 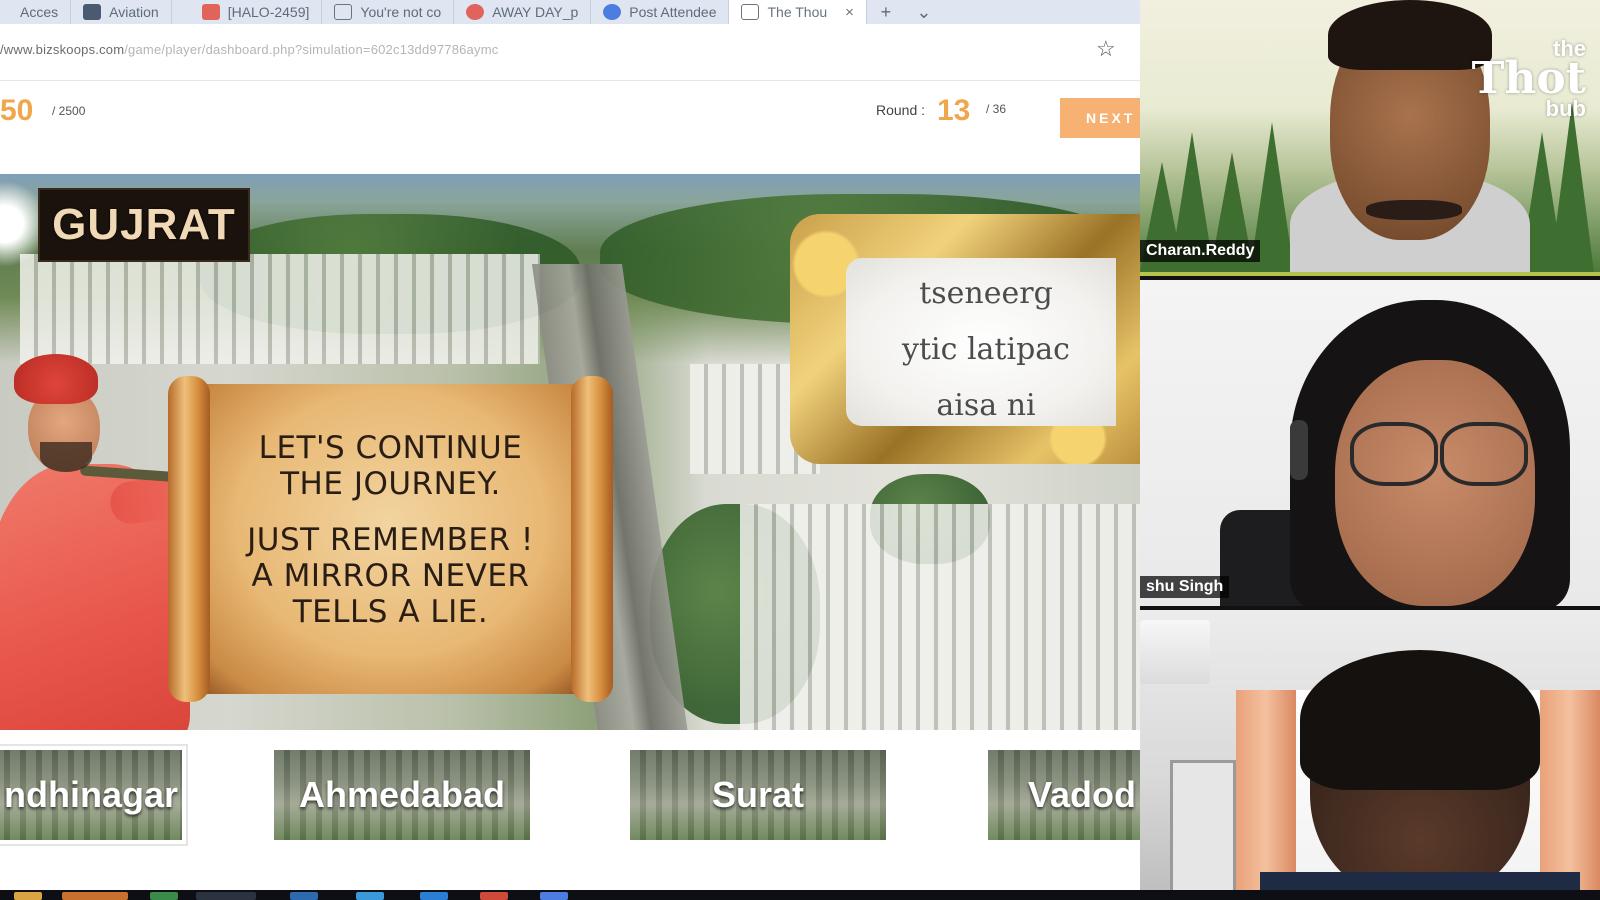 I want to click on tree-decor, so click(x=1572, y=187).